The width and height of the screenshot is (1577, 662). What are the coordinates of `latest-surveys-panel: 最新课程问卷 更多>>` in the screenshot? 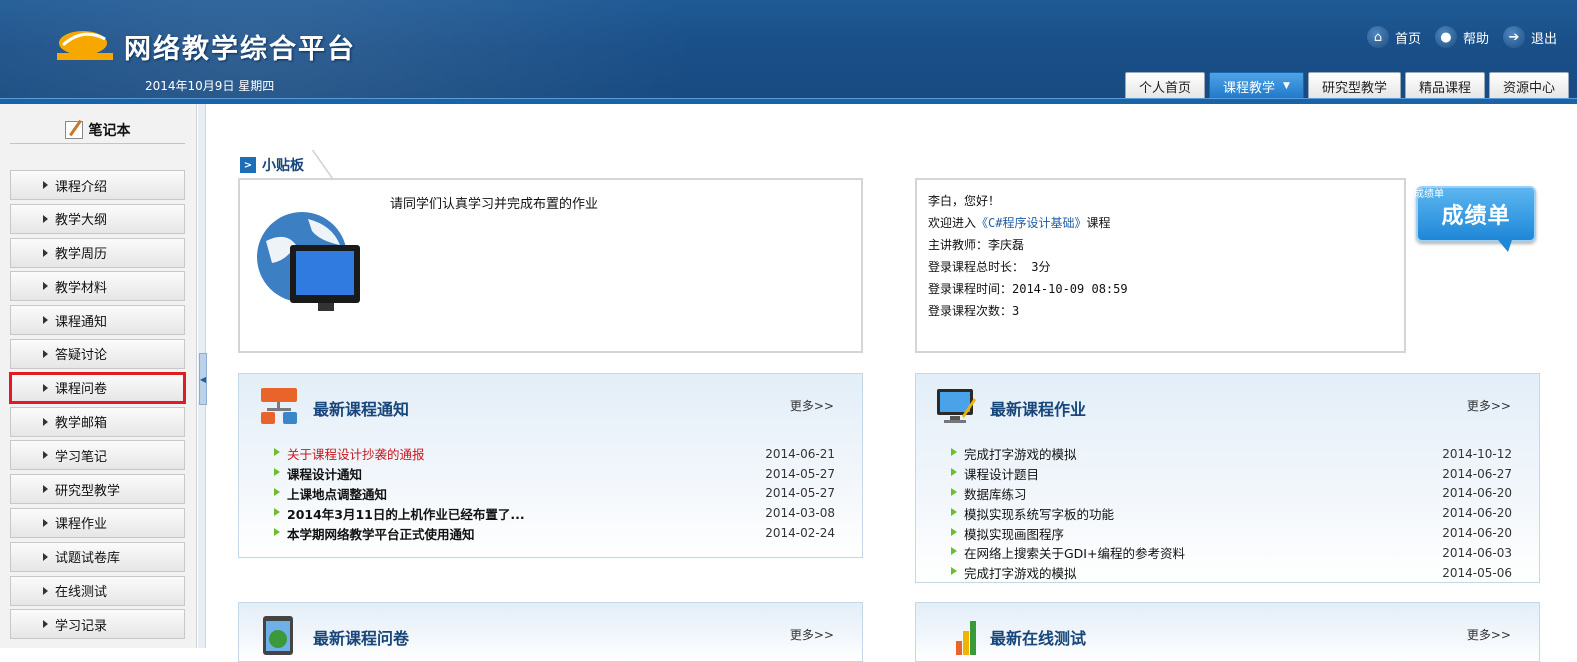 It's located at (550, 632).